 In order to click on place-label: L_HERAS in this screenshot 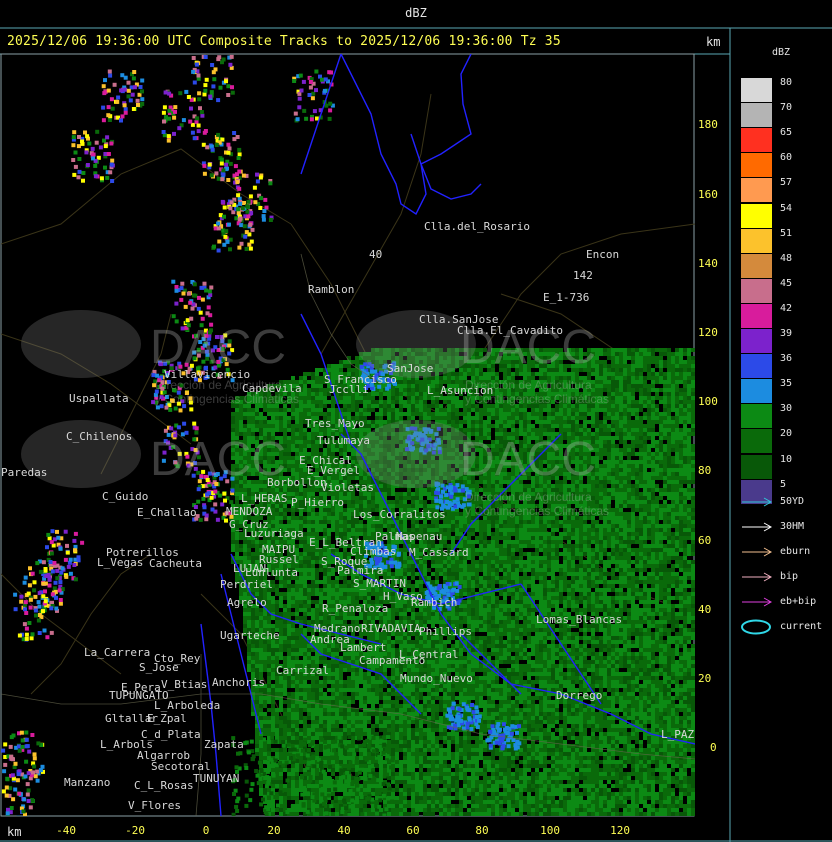, I will do `click(264, 498)`.